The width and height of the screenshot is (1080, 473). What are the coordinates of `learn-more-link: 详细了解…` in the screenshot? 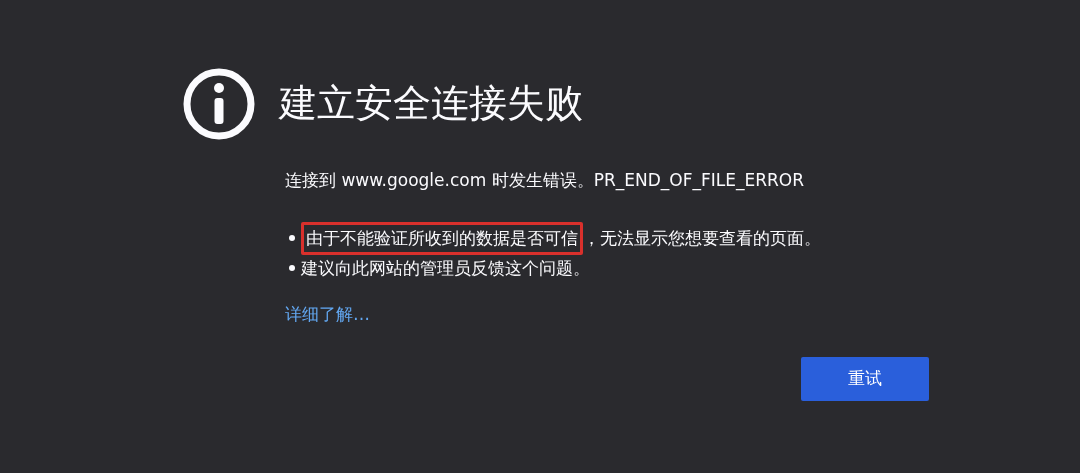 It's located at (327, 314).